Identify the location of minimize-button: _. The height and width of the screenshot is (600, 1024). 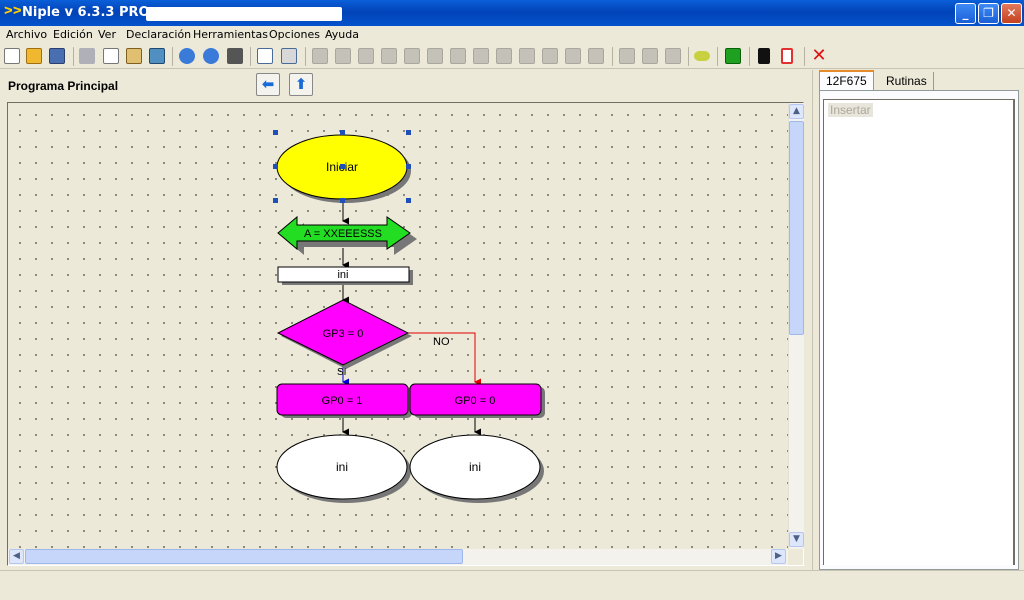
(965, 13).